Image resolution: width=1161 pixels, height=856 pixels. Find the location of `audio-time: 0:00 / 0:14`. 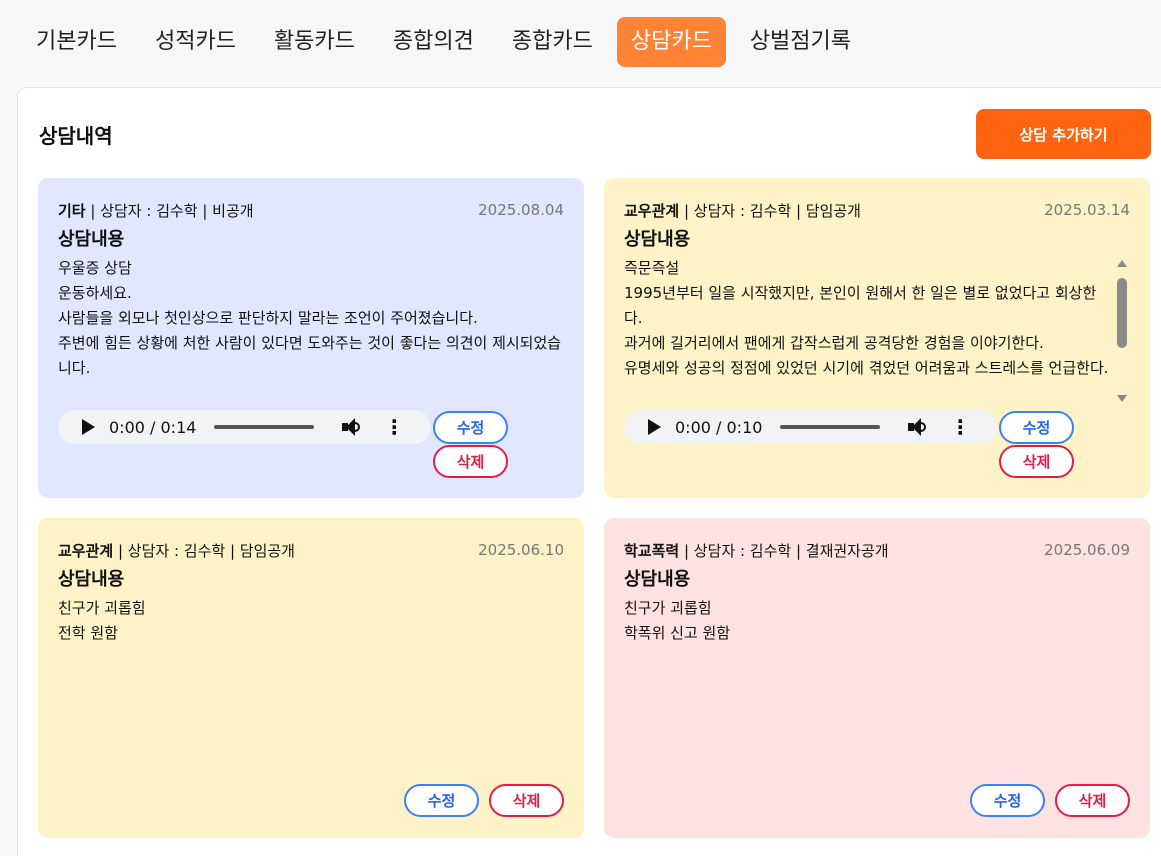

audio-time: 0:00 / 0:14 is located at coordinates (153, 427).